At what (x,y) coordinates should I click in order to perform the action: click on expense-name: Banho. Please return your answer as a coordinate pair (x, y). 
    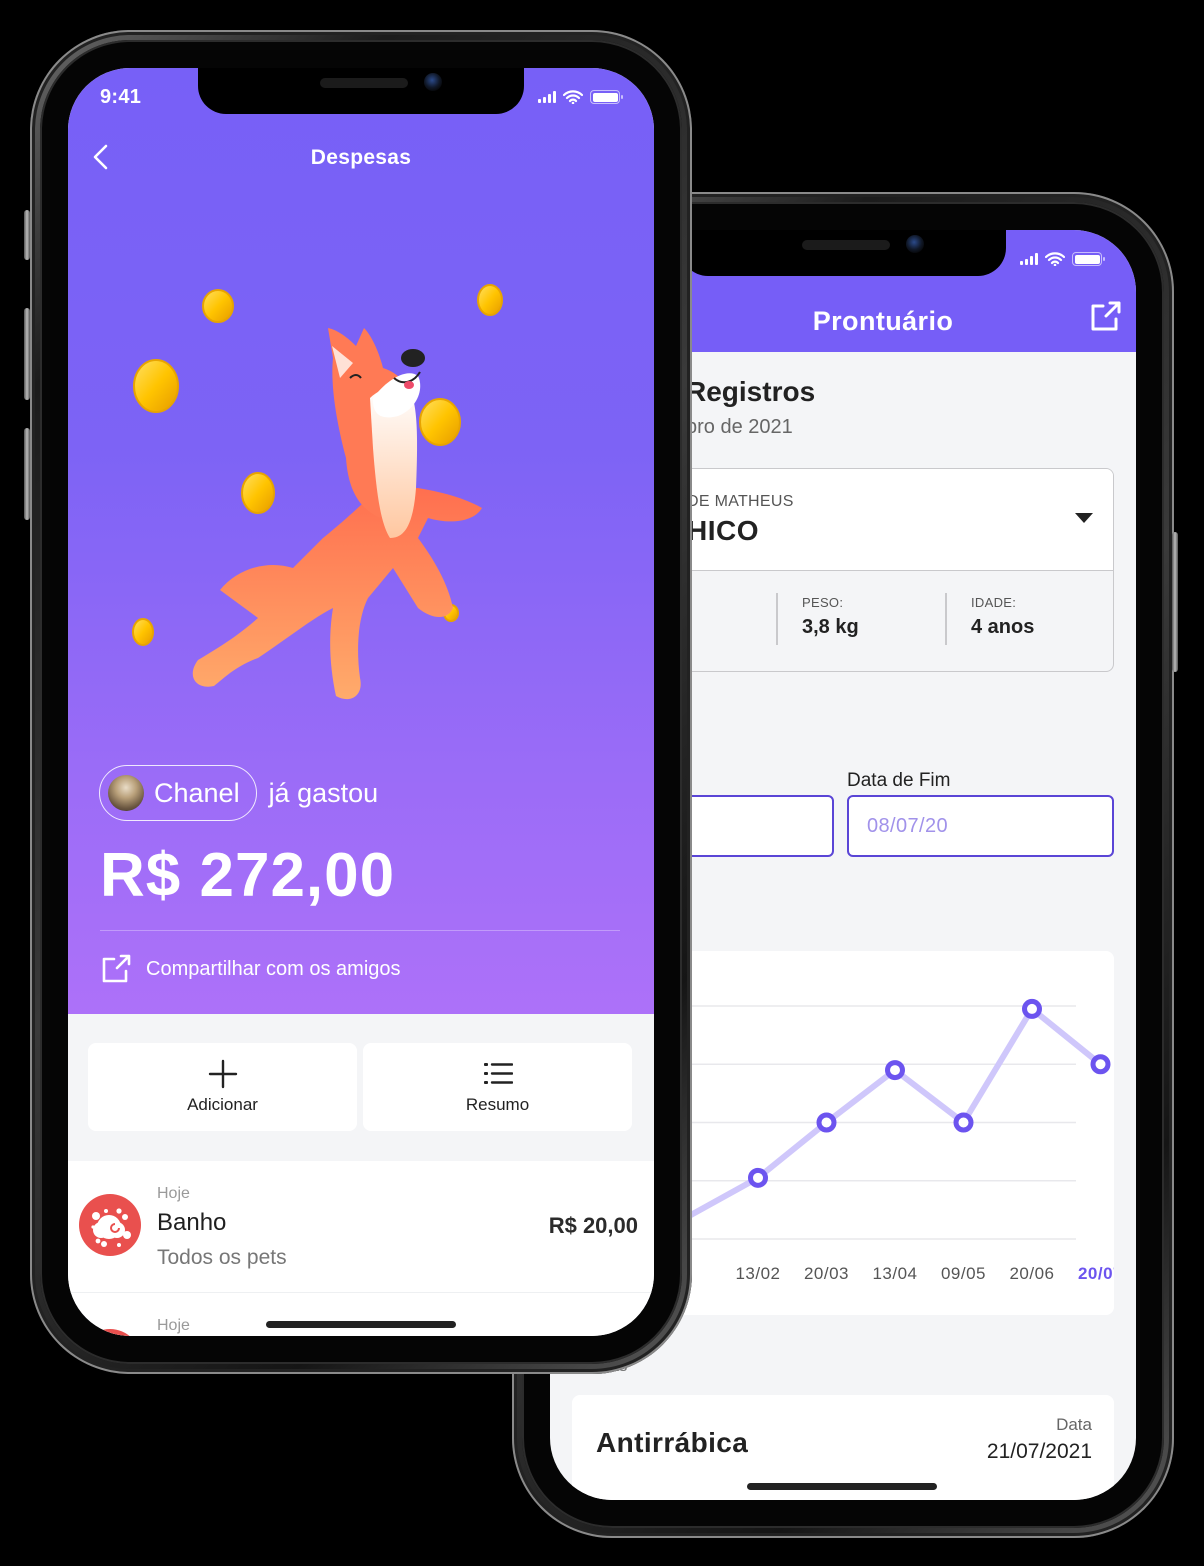
    Looking at the image, I should click on (192, 1222).